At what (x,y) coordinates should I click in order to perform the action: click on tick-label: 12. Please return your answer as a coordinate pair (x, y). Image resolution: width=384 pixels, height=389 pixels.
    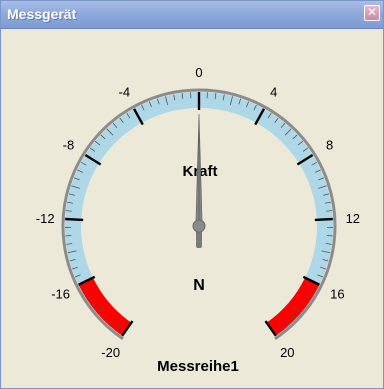
    Looking at the image, I should click on (353, 218).